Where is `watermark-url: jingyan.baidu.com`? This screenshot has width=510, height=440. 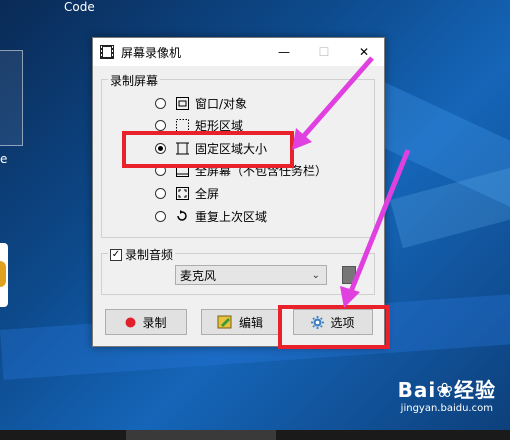
watermark-url: jingyan.baidu.com is located at coordinates (446, 408).